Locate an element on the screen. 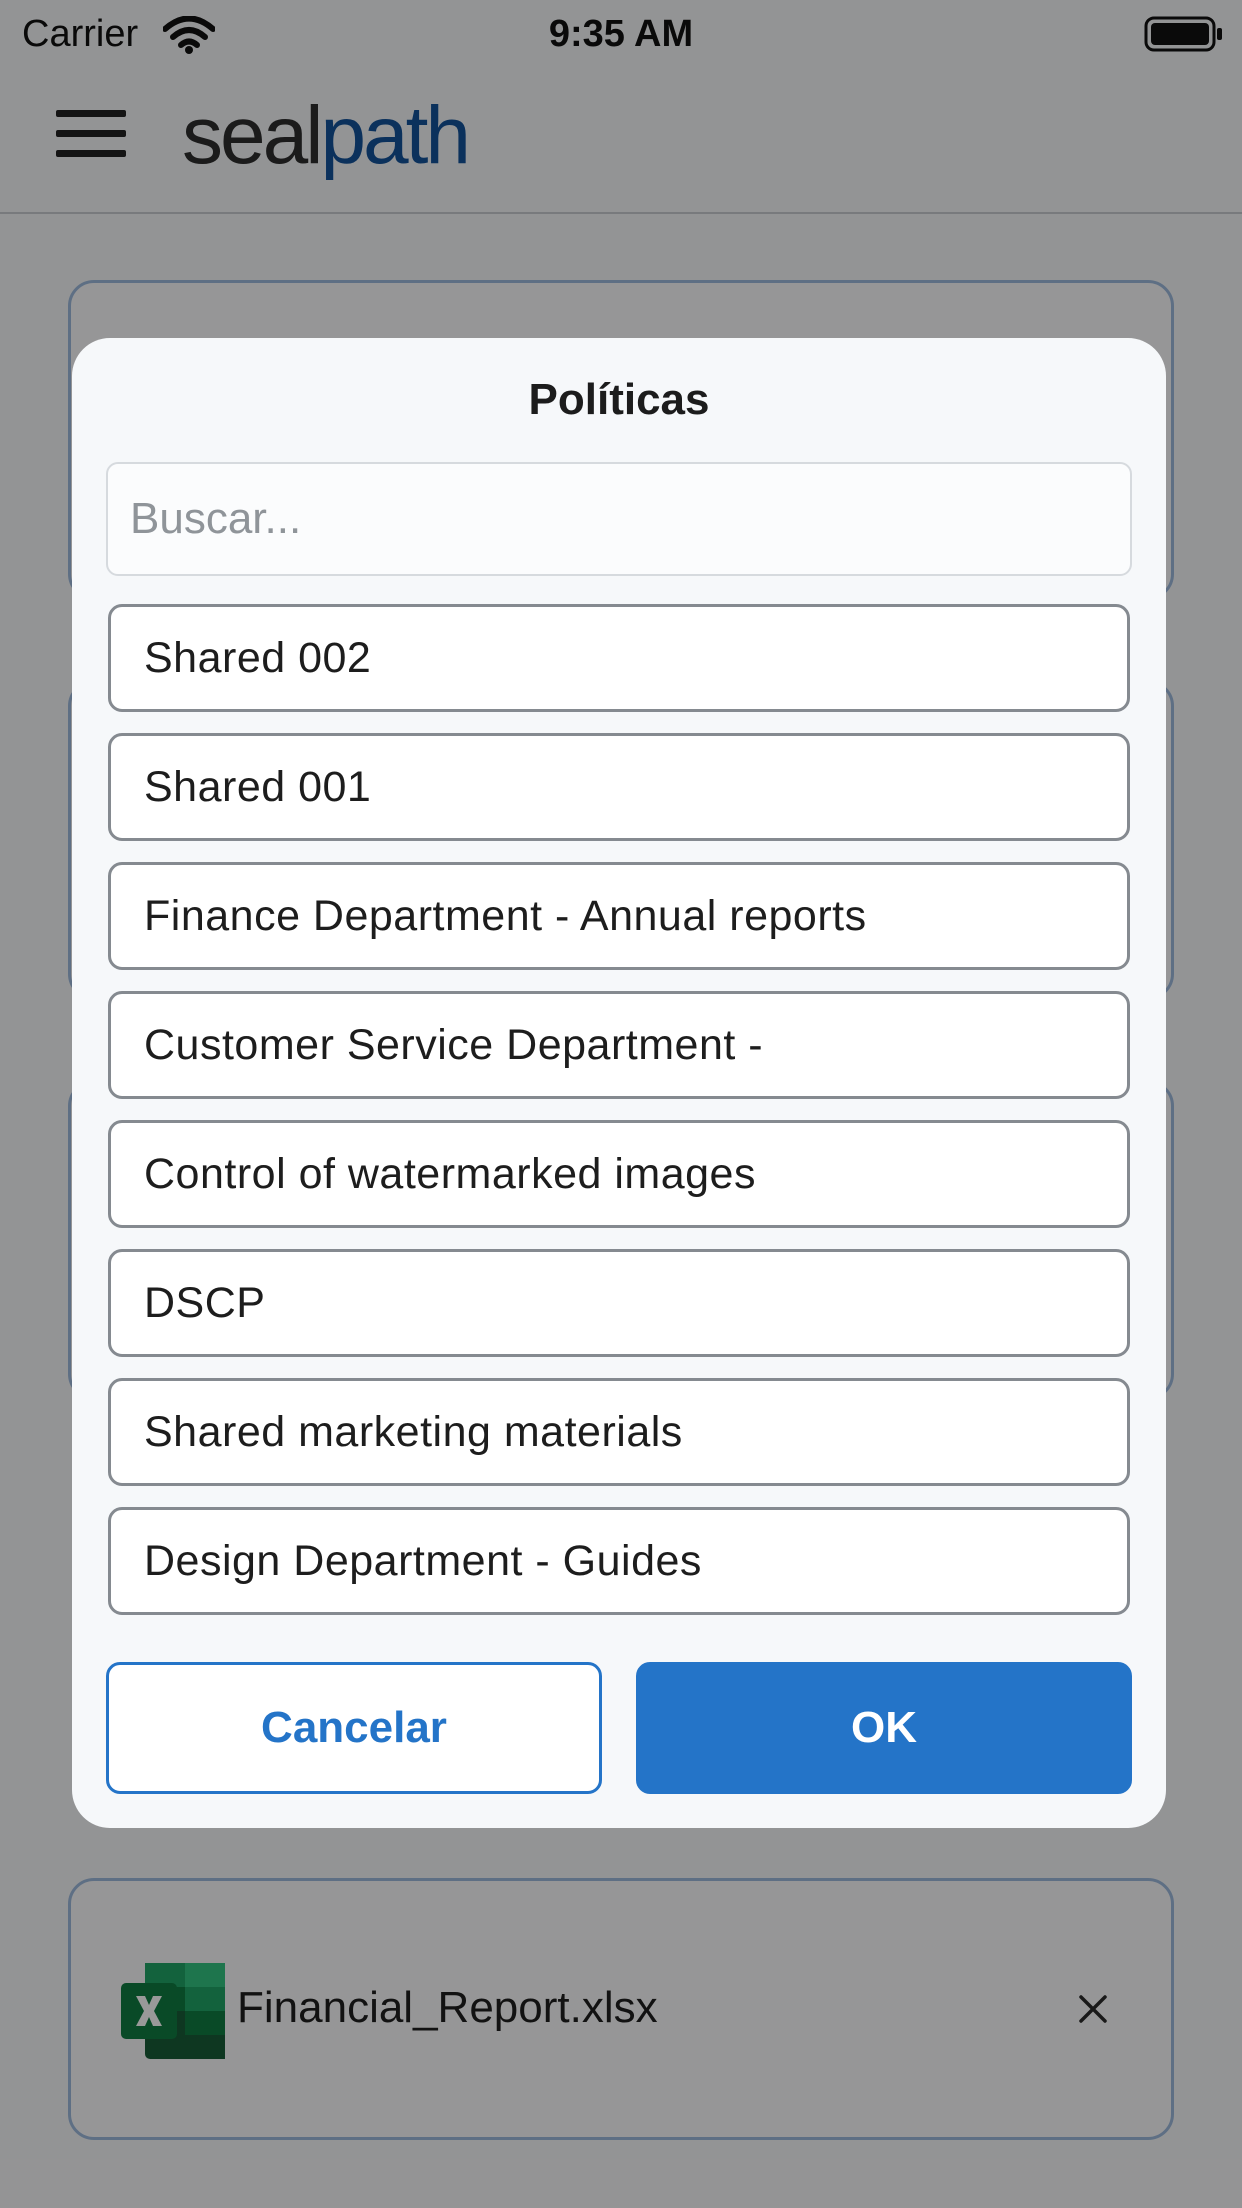 The height and width of the screenshot is (2208, 1242). ok-button: OK is located at coordinates (884, 1728).